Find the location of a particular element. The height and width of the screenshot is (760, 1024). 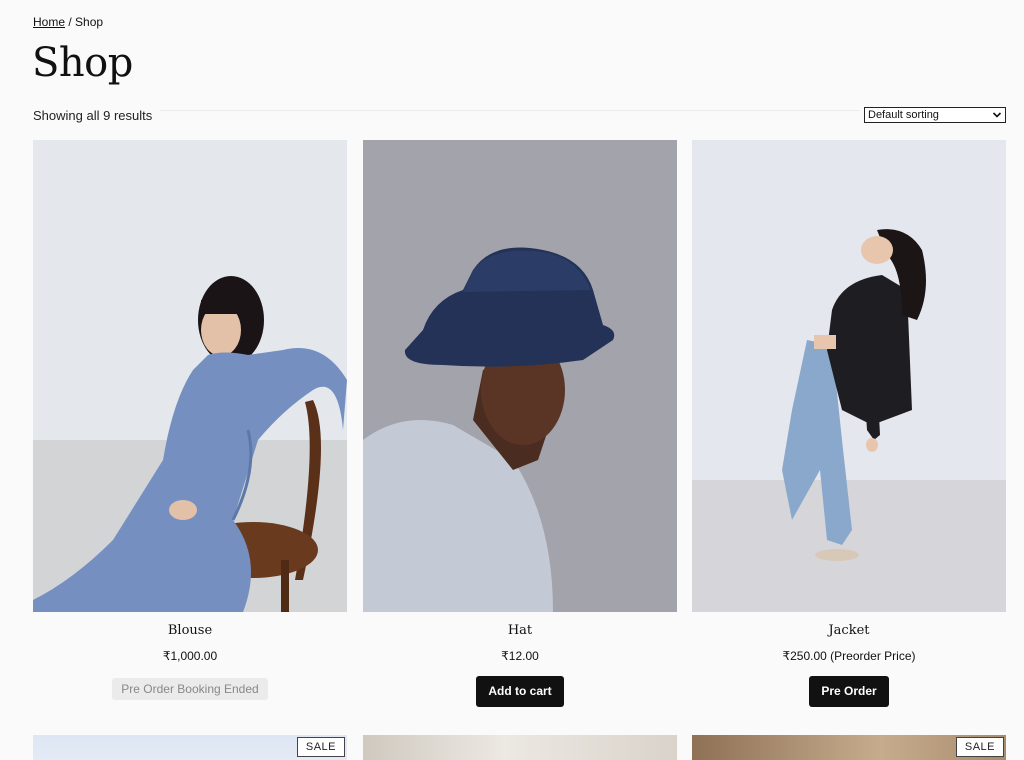

product-card-row2-3: SALE is located at coordinates (849, 747).